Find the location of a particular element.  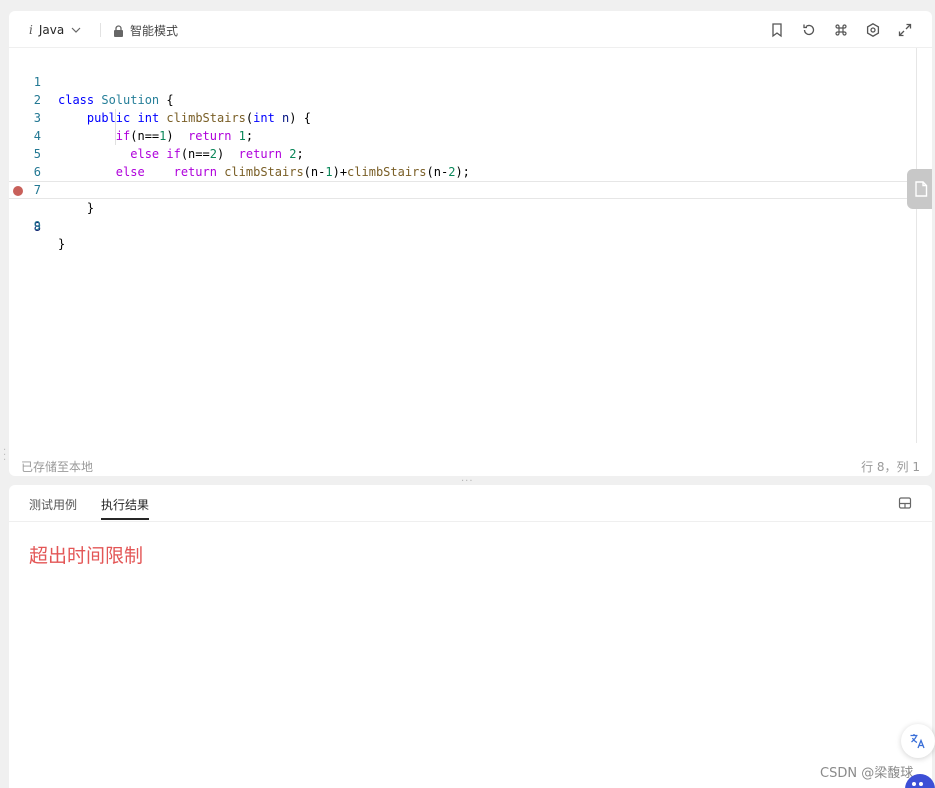

side-resize-handle: · · · is located at coordinates (4, 456).